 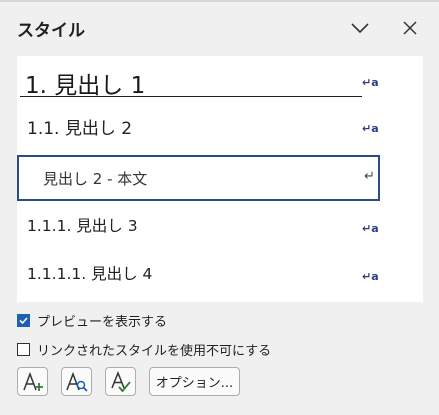 I want to click on style-item-heading-2-body: 見出し 2 - 本文 ↵, so click(x=198, y=178).